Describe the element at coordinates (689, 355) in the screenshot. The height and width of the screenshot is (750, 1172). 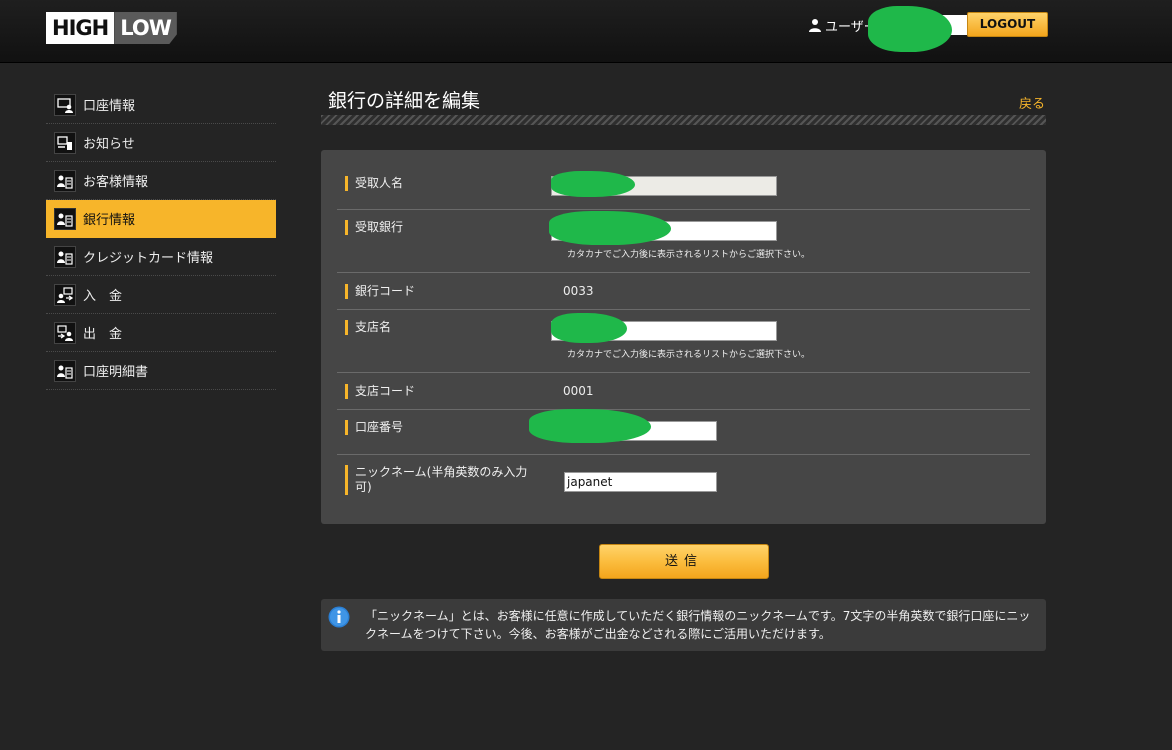
I see `branch-name-hint: カタカナでご入力後に表示されるリストからご選択下さい。` at that location.